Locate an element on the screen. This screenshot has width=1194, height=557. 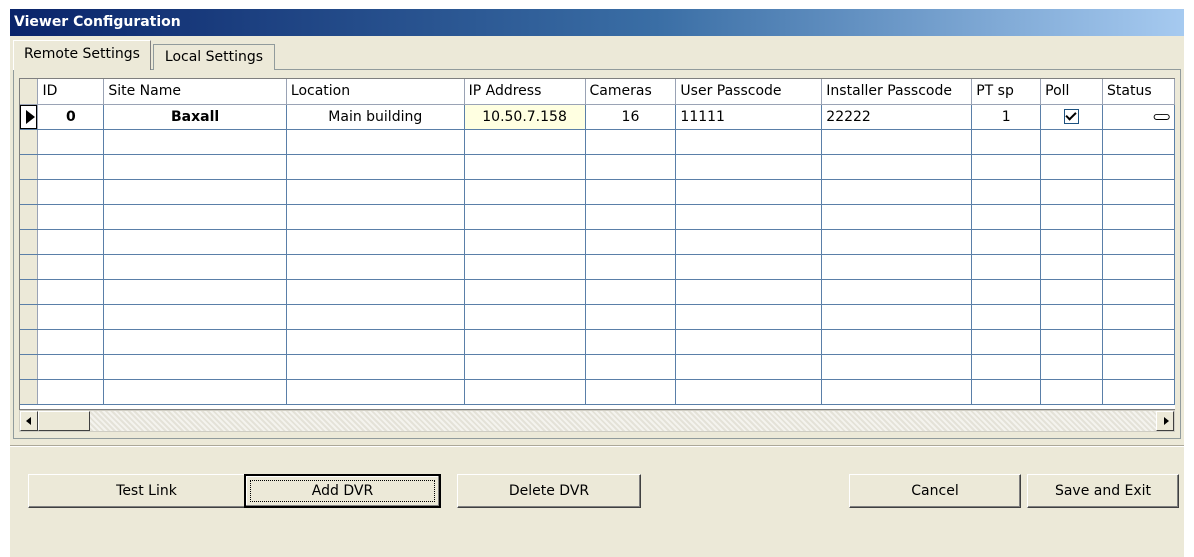
header-location: Location is located at coordinates (375, 92).